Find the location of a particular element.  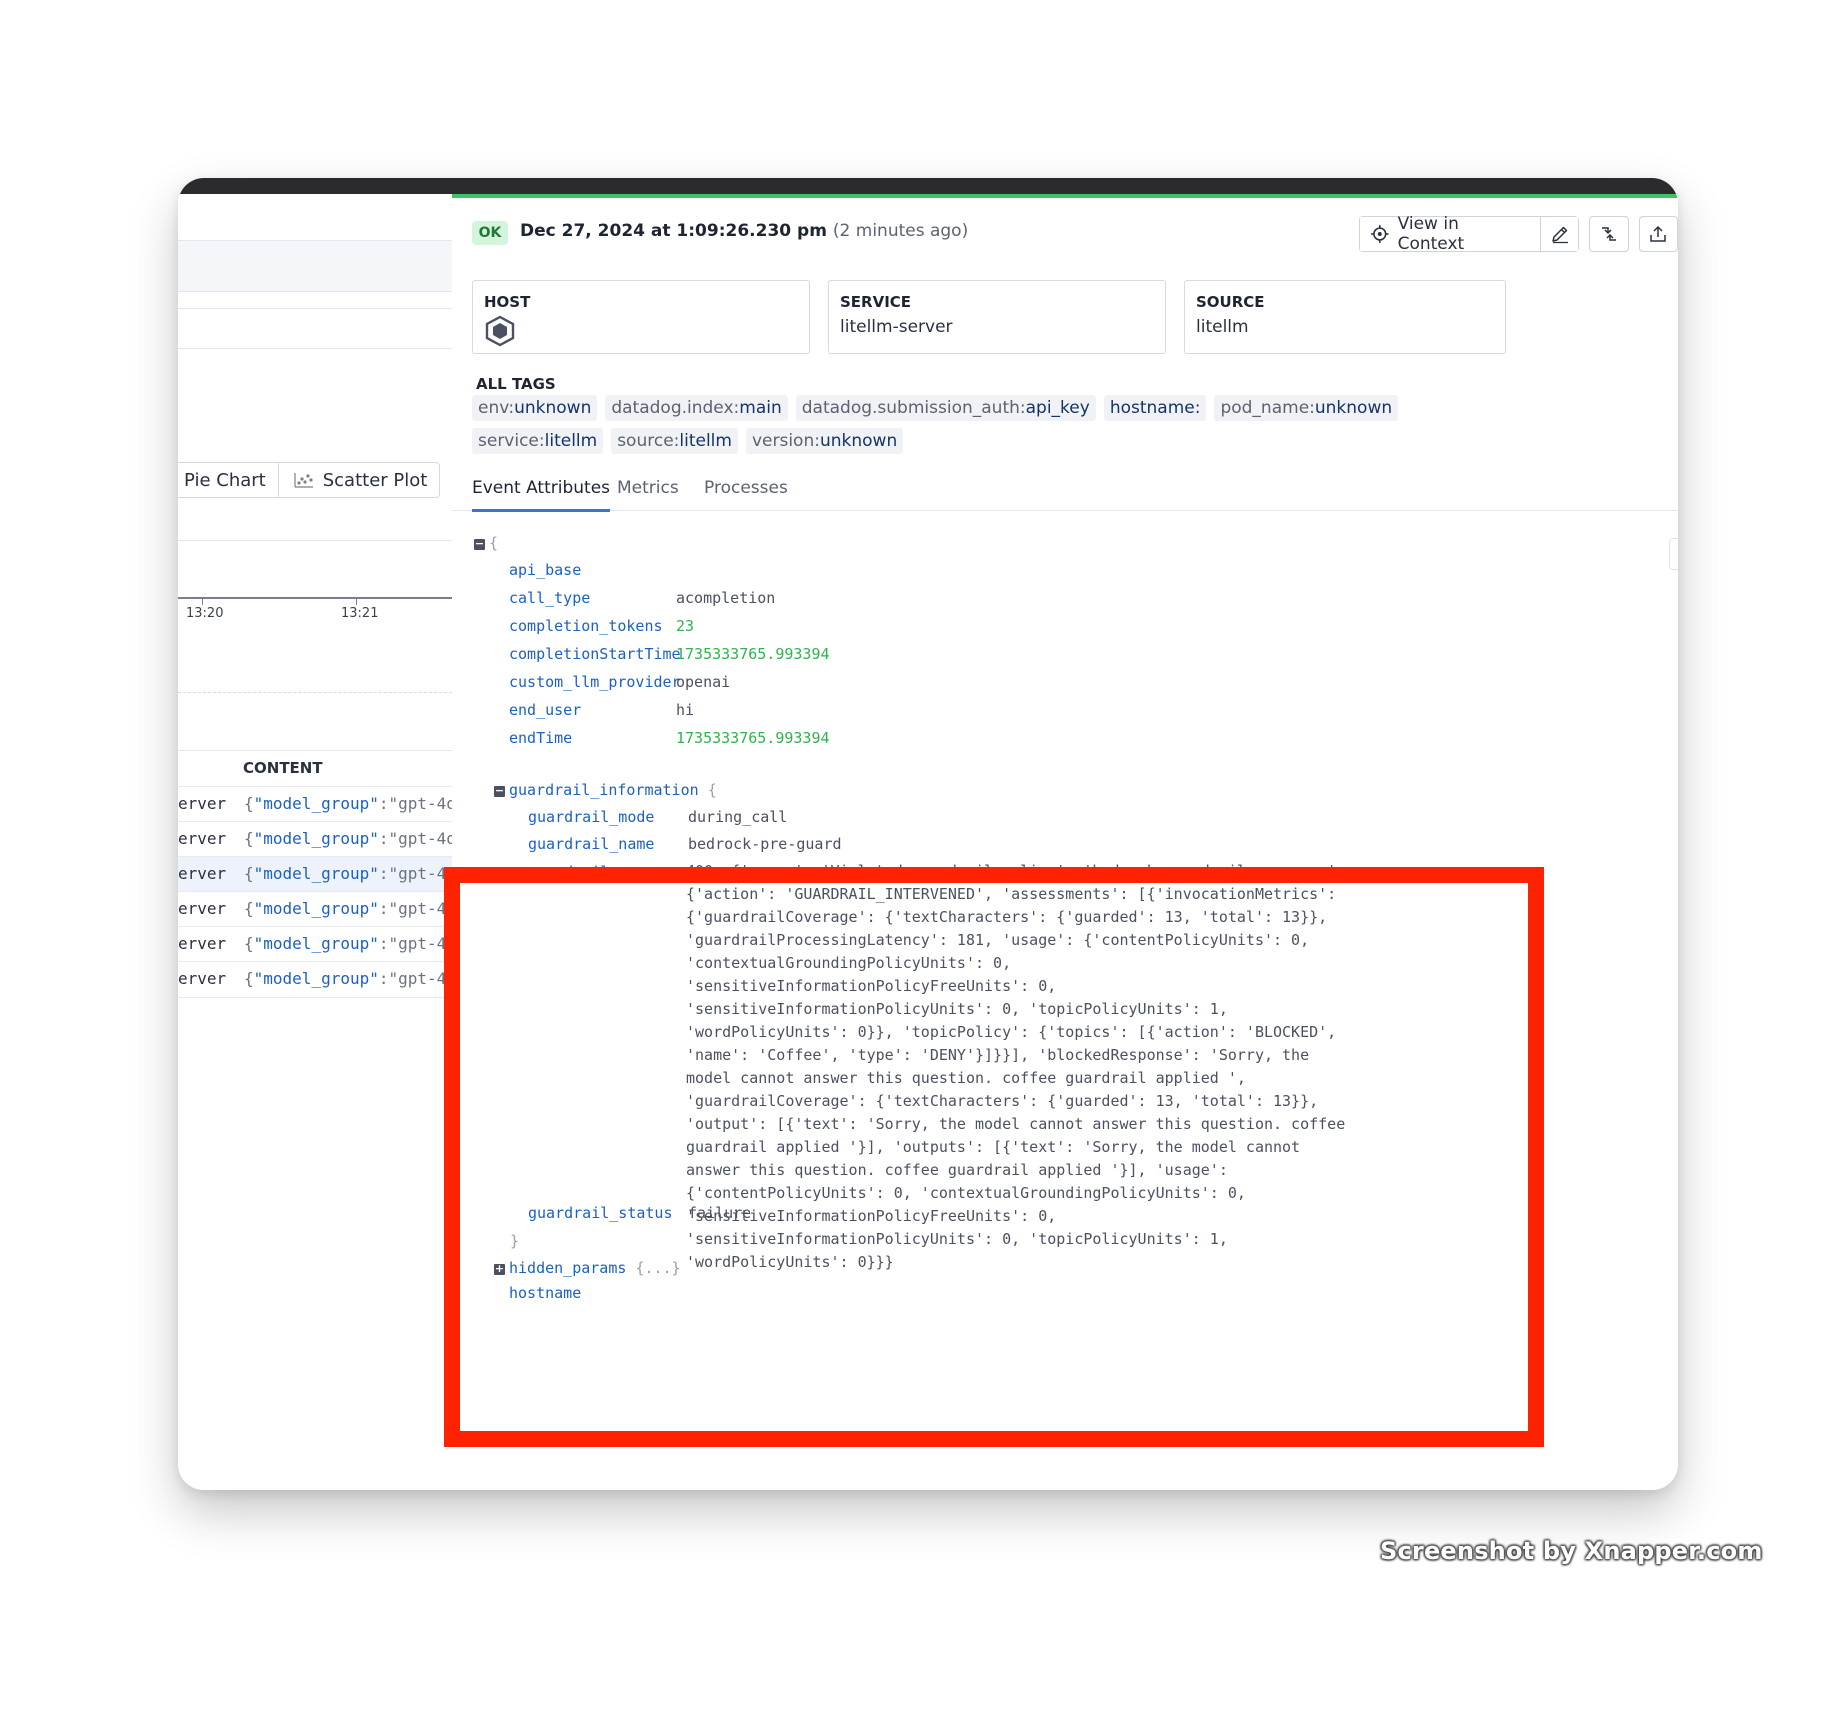

source-card-title: SOURCE is located at coordinates (1230, 302).